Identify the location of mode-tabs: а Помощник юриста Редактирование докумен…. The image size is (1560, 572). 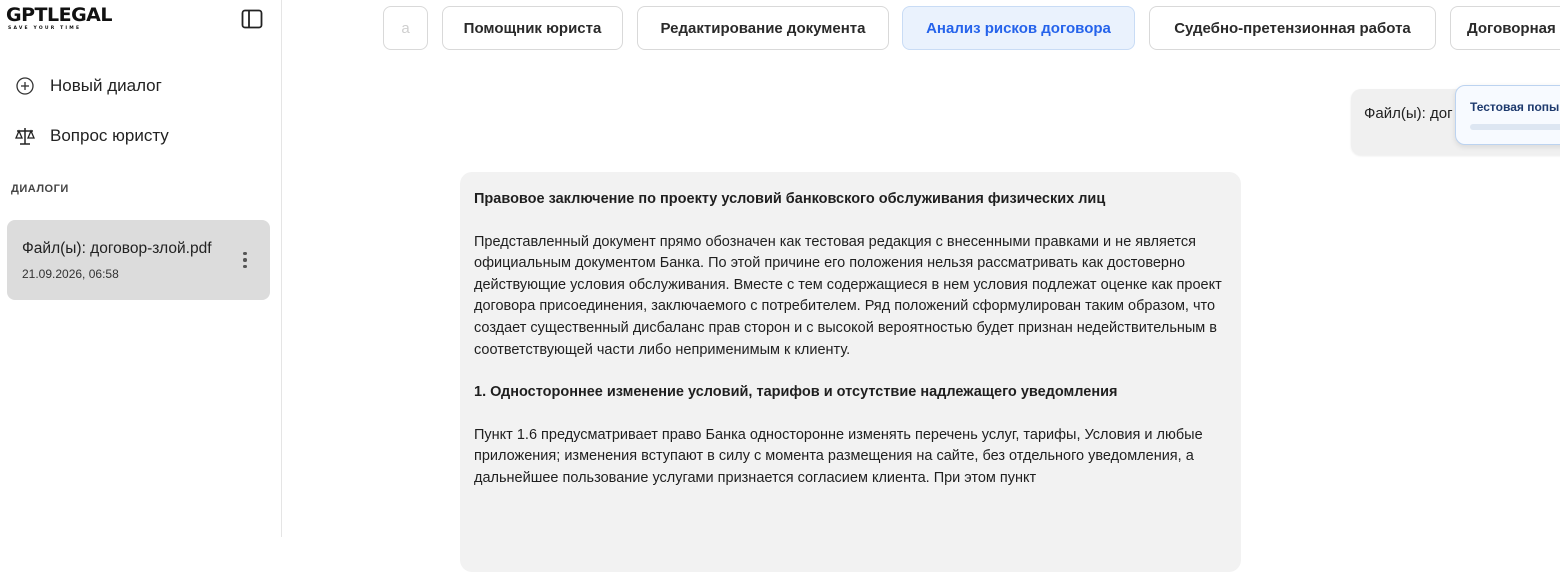
(921, 30).